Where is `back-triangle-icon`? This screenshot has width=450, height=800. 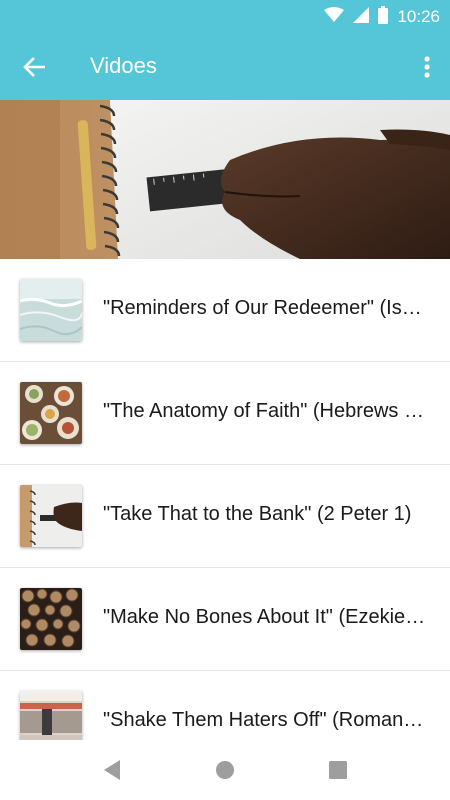
back-triangle-icon is located at coordinates (112, 770).